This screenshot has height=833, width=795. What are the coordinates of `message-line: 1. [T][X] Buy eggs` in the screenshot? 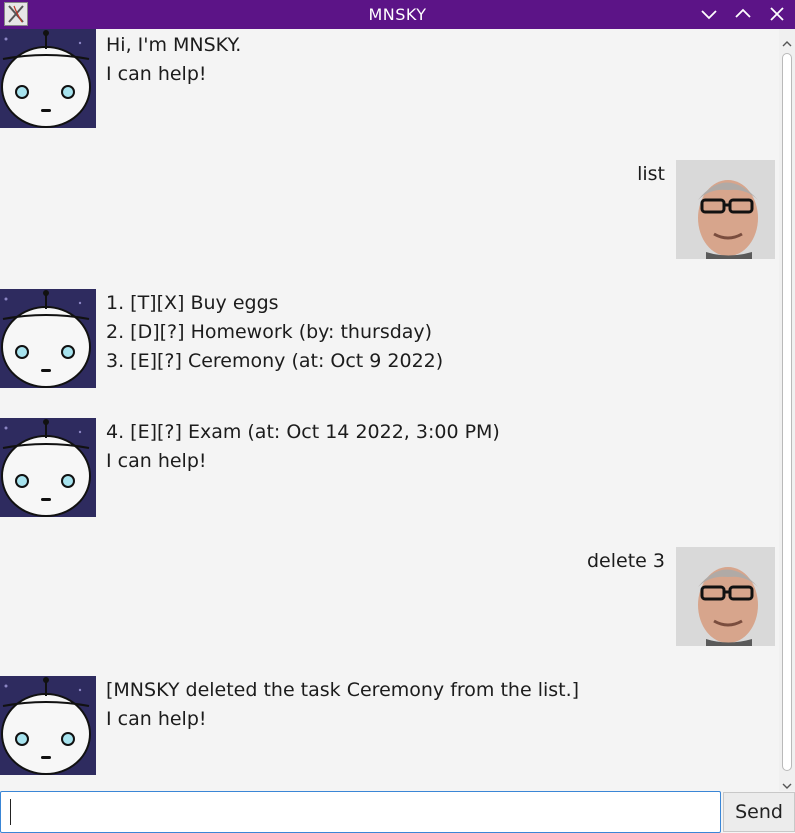 It's located at (192, 303).